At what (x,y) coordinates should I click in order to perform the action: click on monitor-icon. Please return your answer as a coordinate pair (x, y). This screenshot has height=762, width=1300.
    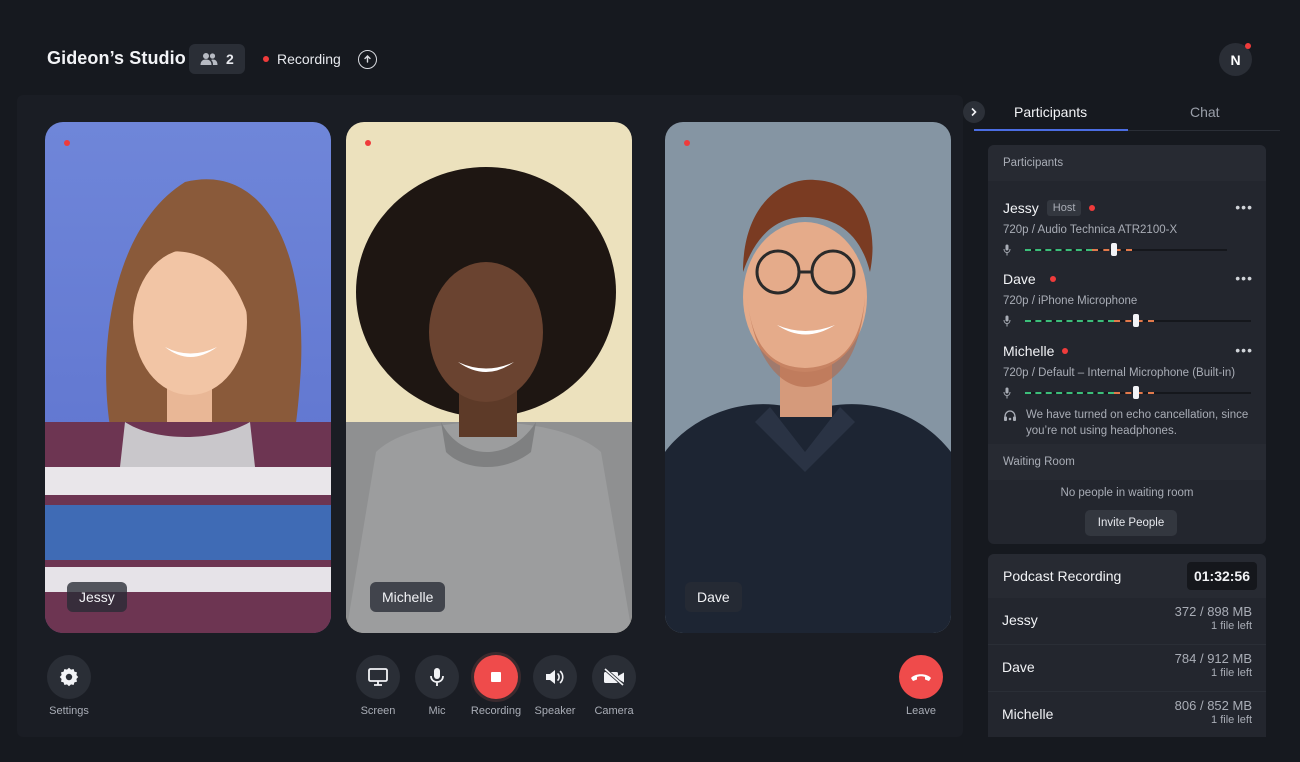
    Looking at the image, I should click on (378, 677).